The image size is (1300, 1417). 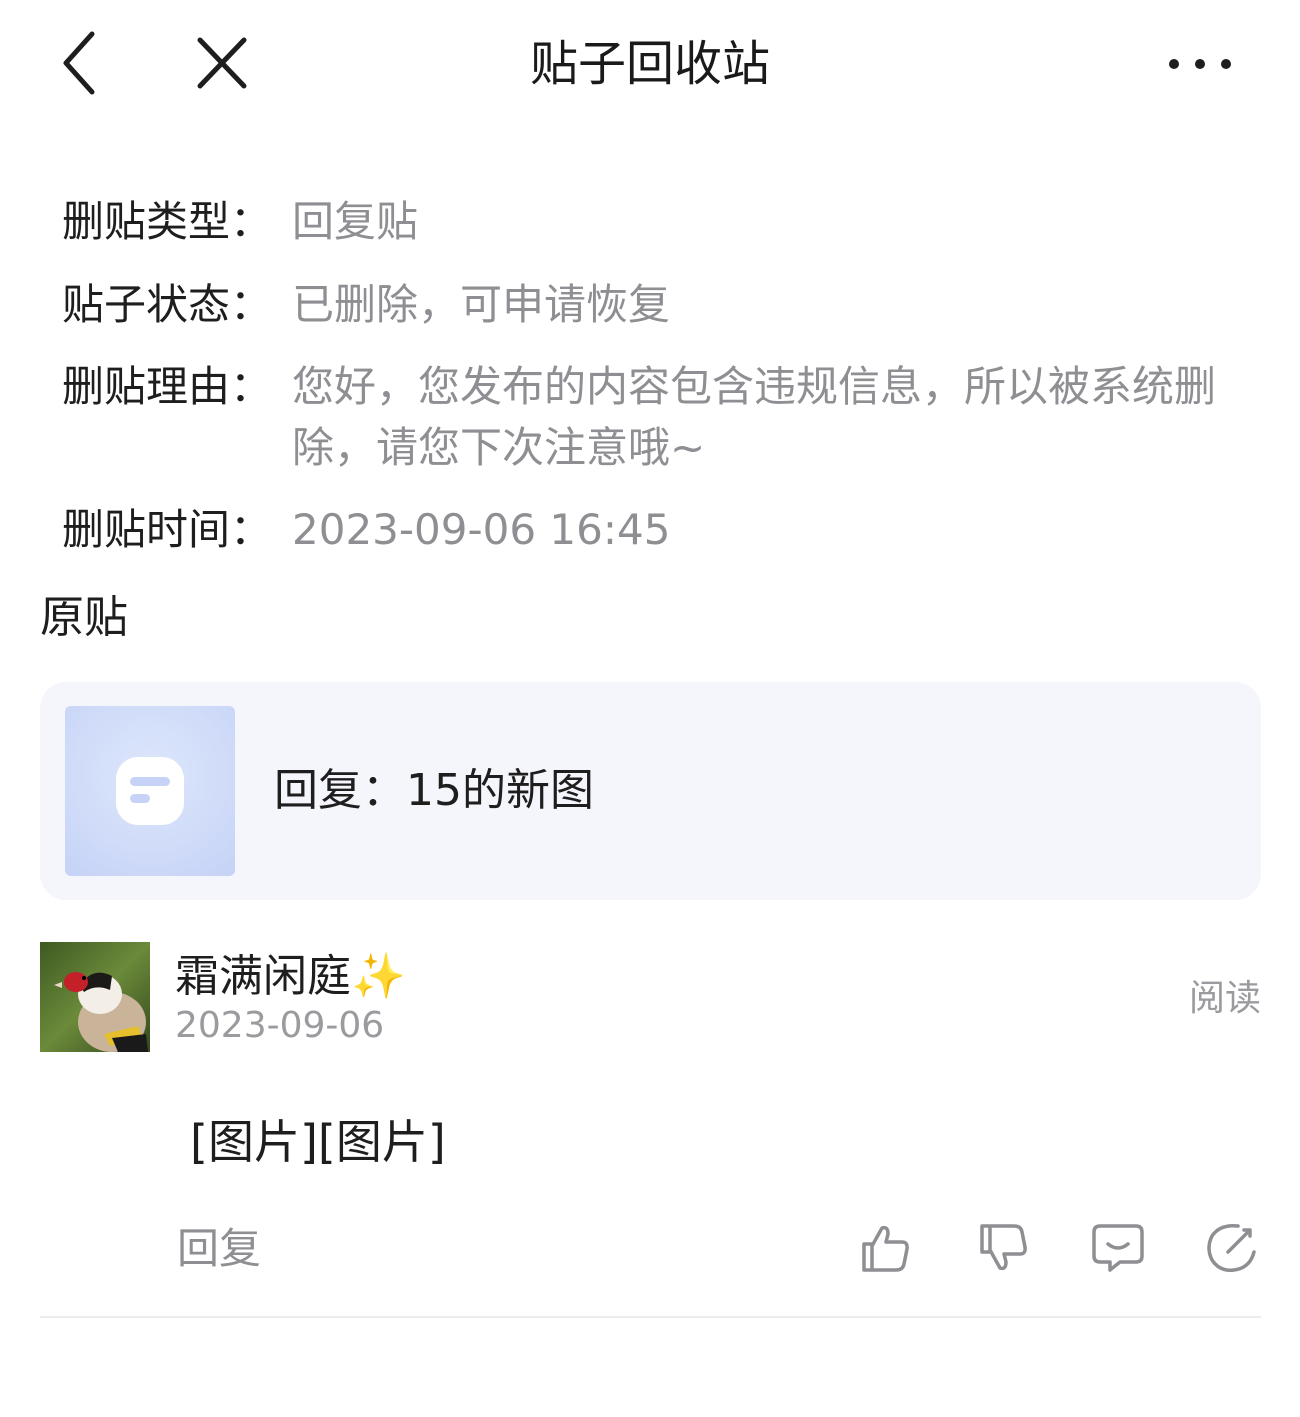 I want to click on info-row-time: 删贴时间： 2023-09-06 16:45, so click(x=366, y=530).